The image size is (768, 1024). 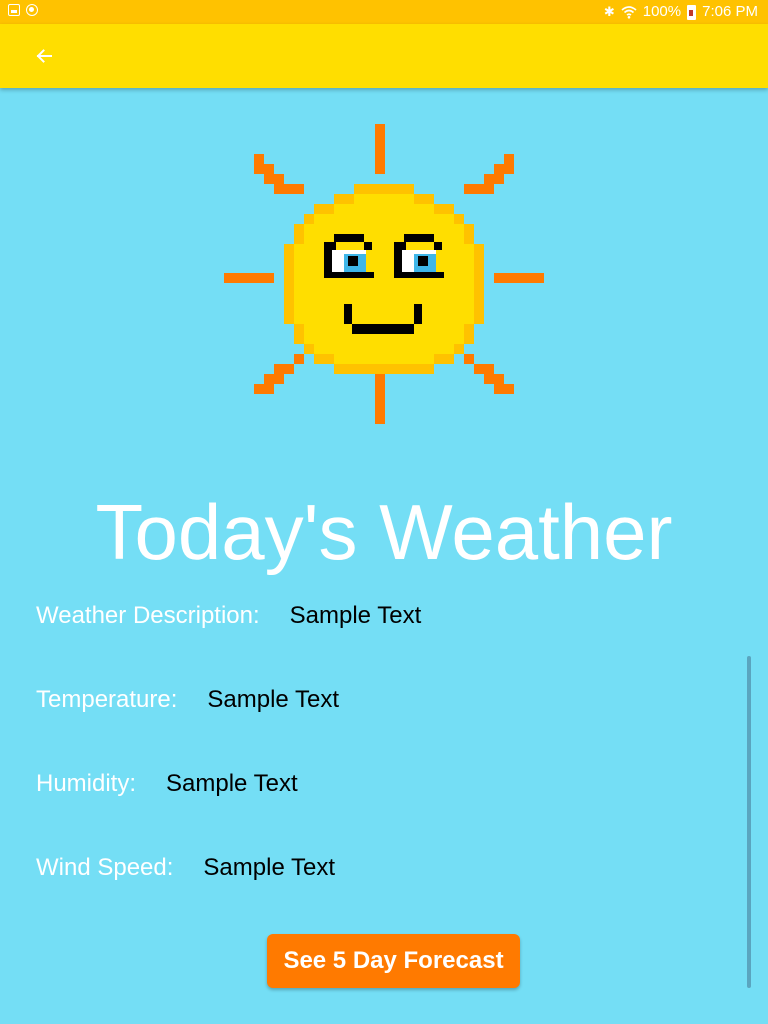 What do you see at coordinates (148, 615) in the screenshot?
I see `weather-description-label: Weather Description:` at bounding box center [148, 615].